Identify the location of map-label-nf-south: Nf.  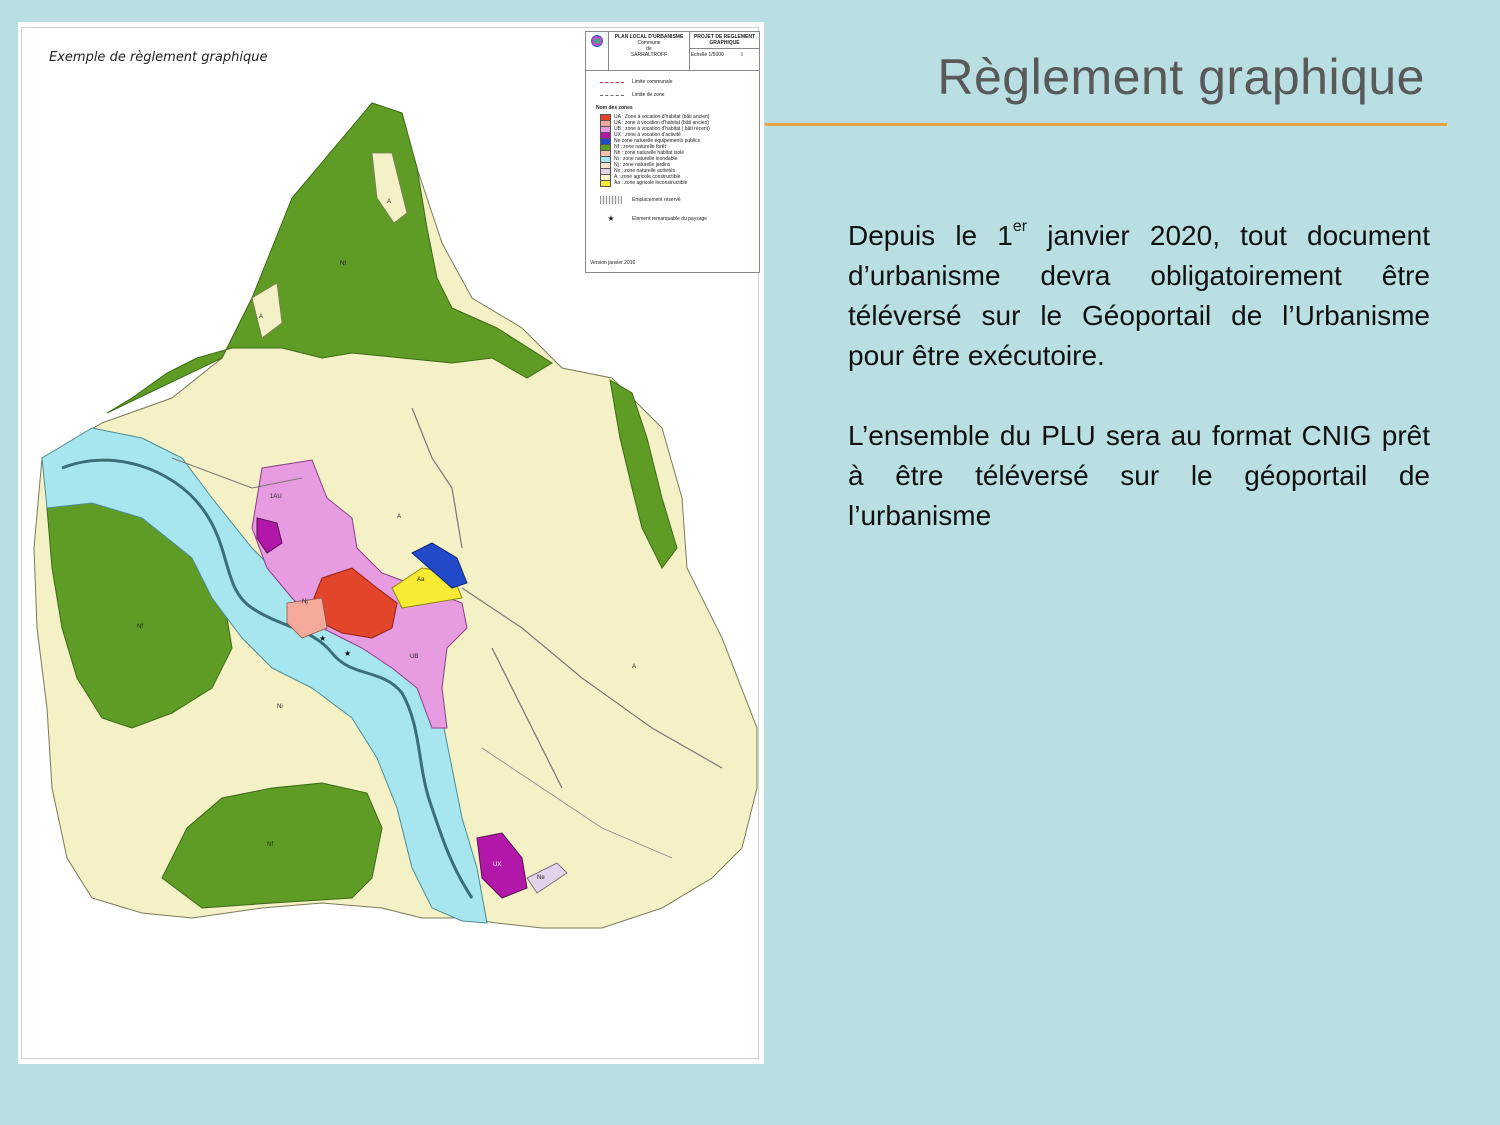
(270, 845).